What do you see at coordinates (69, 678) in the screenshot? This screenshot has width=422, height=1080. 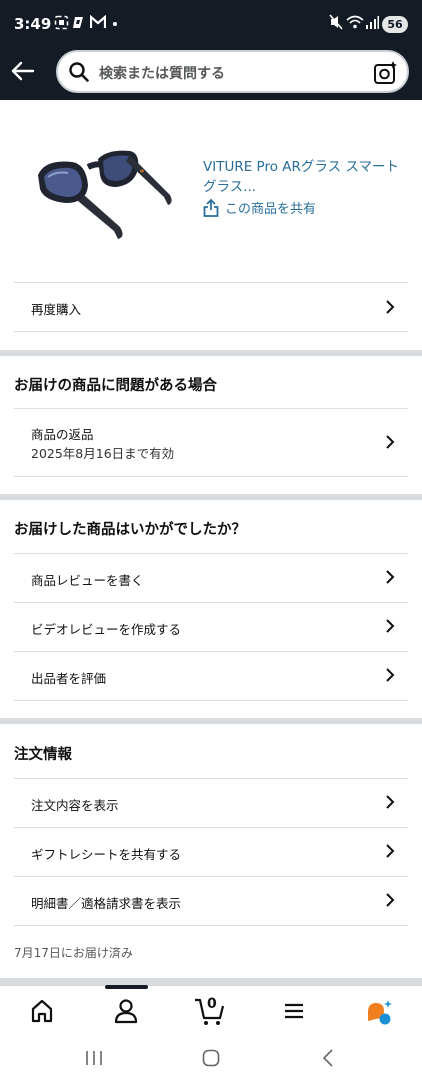 I see `rate-seller-label: 出品者を評価` at bounding box center [69, 678].